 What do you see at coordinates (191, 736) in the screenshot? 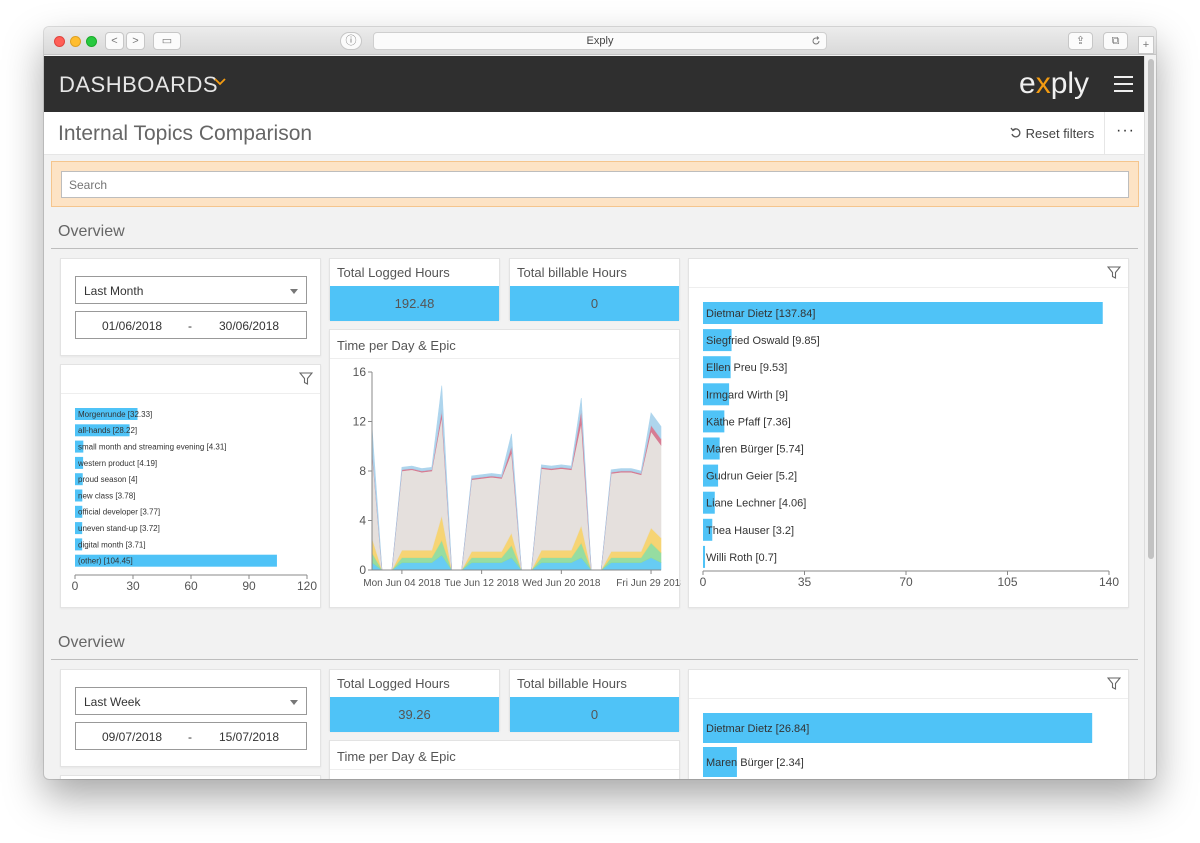
I see `date-range-input: 09/07/2018 - 15/07/2018` at bounding box center [191, 736].